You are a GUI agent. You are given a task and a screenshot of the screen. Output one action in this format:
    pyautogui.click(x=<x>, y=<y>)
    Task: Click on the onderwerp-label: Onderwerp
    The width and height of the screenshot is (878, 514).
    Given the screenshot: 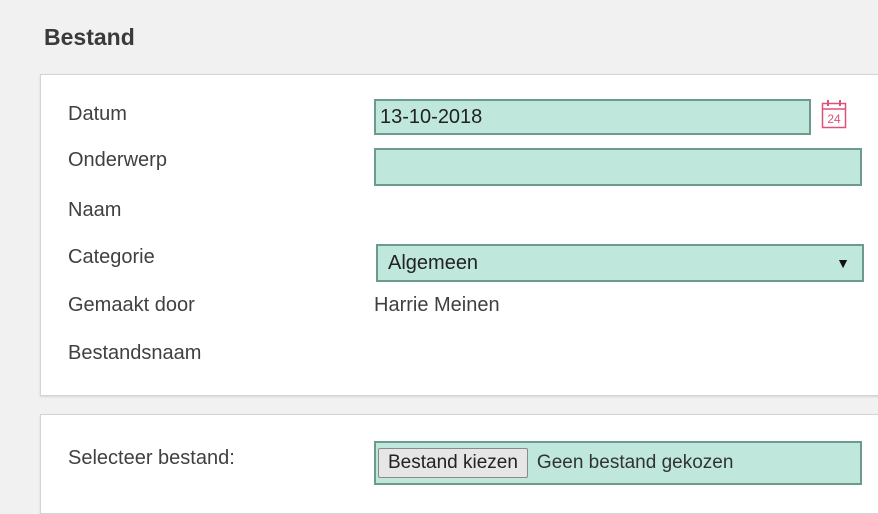 What is the action you would take?
    pyautogui.click(x=117, y=160)
    